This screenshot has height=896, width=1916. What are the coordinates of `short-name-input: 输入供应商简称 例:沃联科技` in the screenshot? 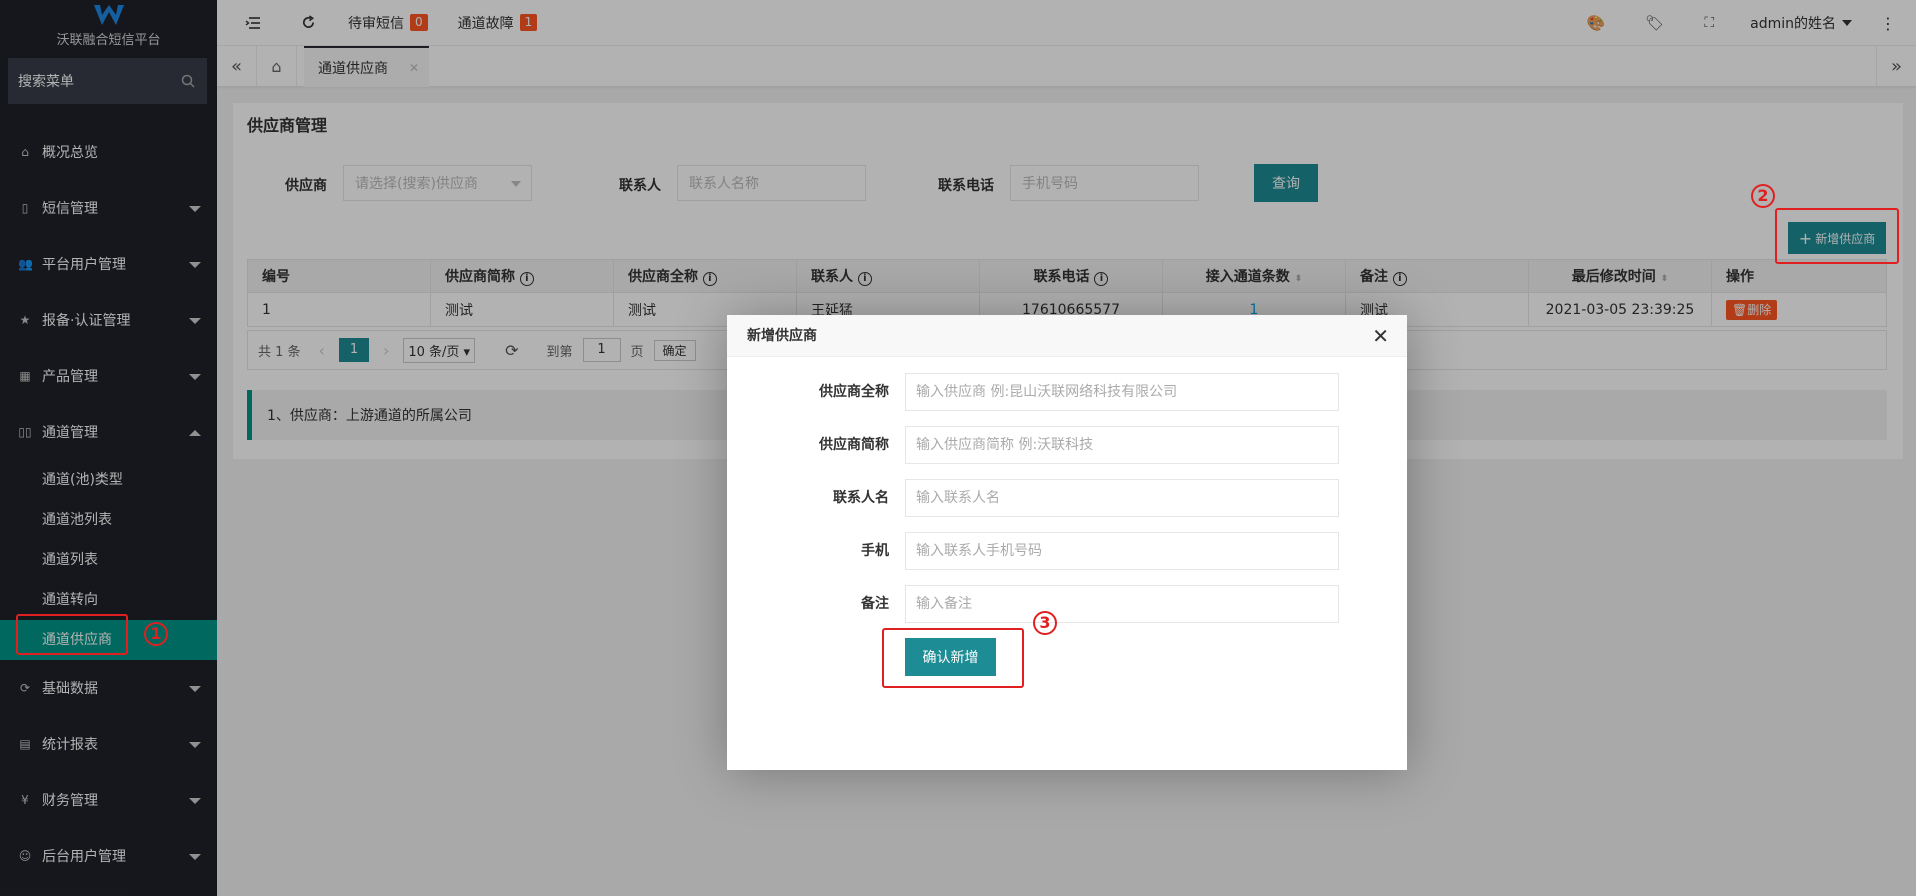 It's located at (1122, 445).